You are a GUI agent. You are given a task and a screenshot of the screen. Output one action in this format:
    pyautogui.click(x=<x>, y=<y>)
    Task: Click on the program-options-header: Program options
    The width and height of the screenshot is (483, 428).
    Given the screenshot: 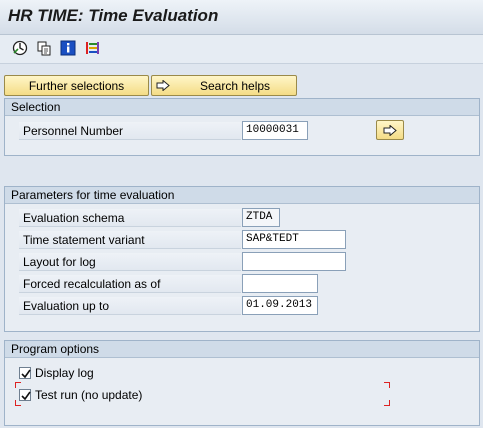 What is the action you would take?
    pyautogui.click(x=242, y=349)
    